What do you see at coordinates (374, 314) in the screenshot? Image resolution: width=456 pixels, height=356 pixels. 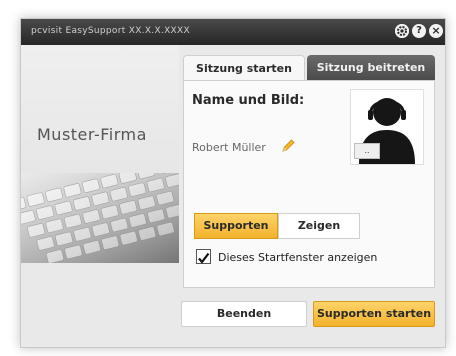 I see `start-support-button: Supporten starten` at bounding box center [374, 314].